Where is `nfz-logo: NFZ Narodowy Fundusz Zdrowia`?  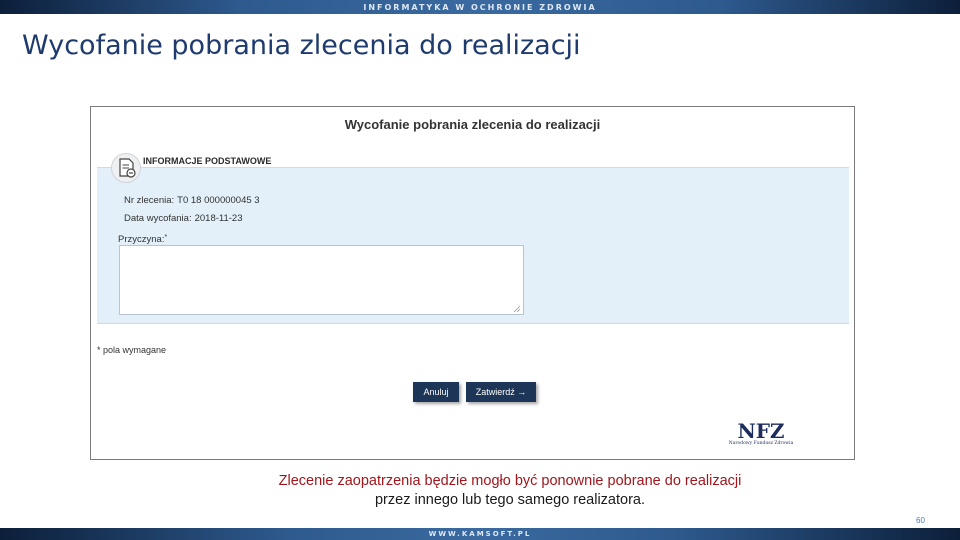 nfz-logo: NFZ Narodowy Fundusz Zdrowia is located at coordinates (761, 437).